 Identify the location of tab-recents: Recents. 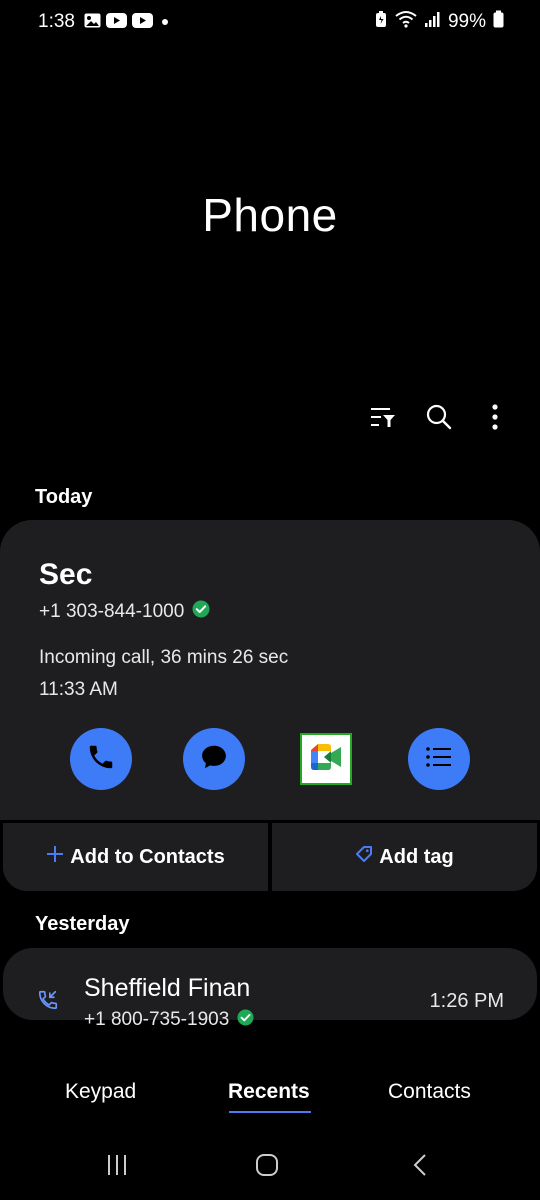
(269, 1092).